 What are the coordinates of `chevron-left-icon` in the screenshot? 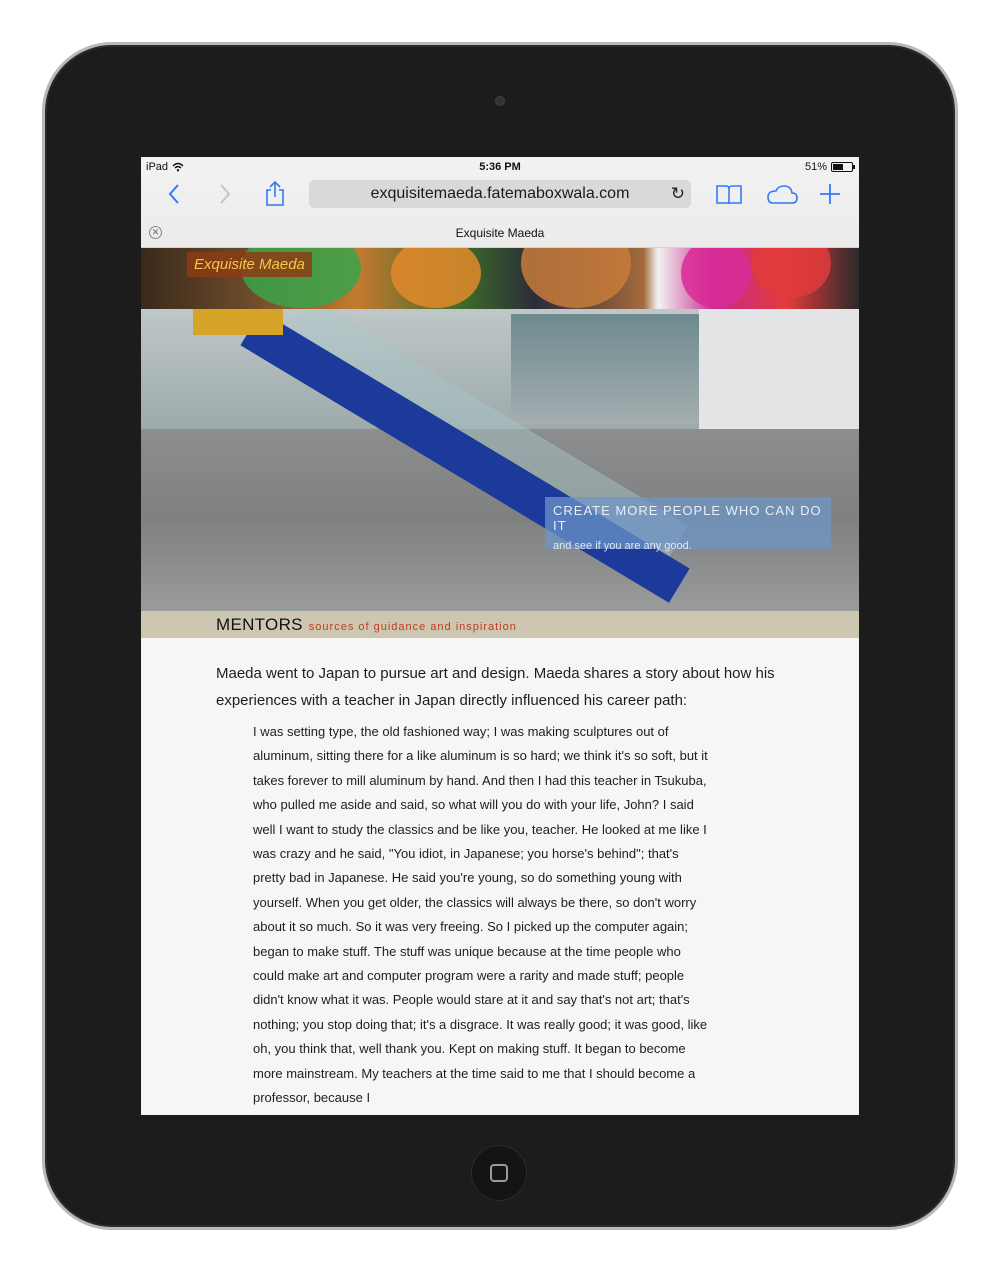 It's located at (173, 194).